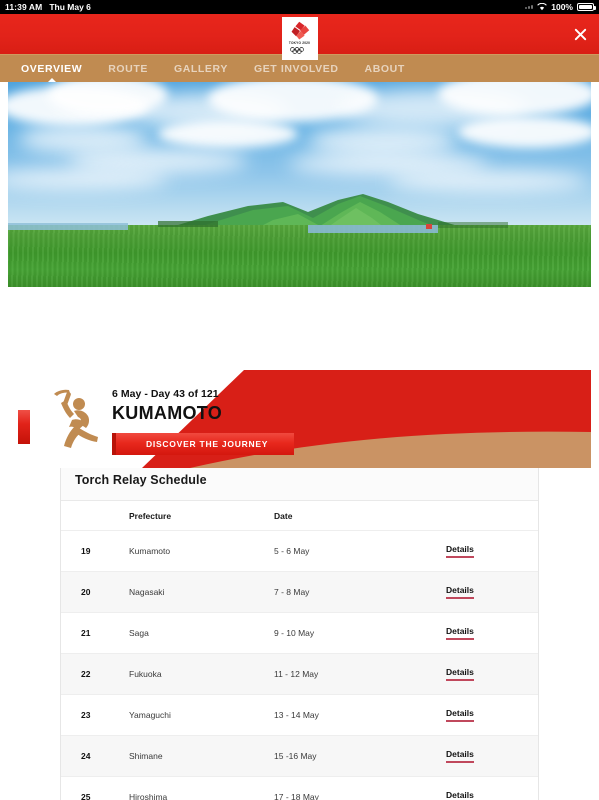  I want to click on row-prefecture: Saga, so click(197, 633).